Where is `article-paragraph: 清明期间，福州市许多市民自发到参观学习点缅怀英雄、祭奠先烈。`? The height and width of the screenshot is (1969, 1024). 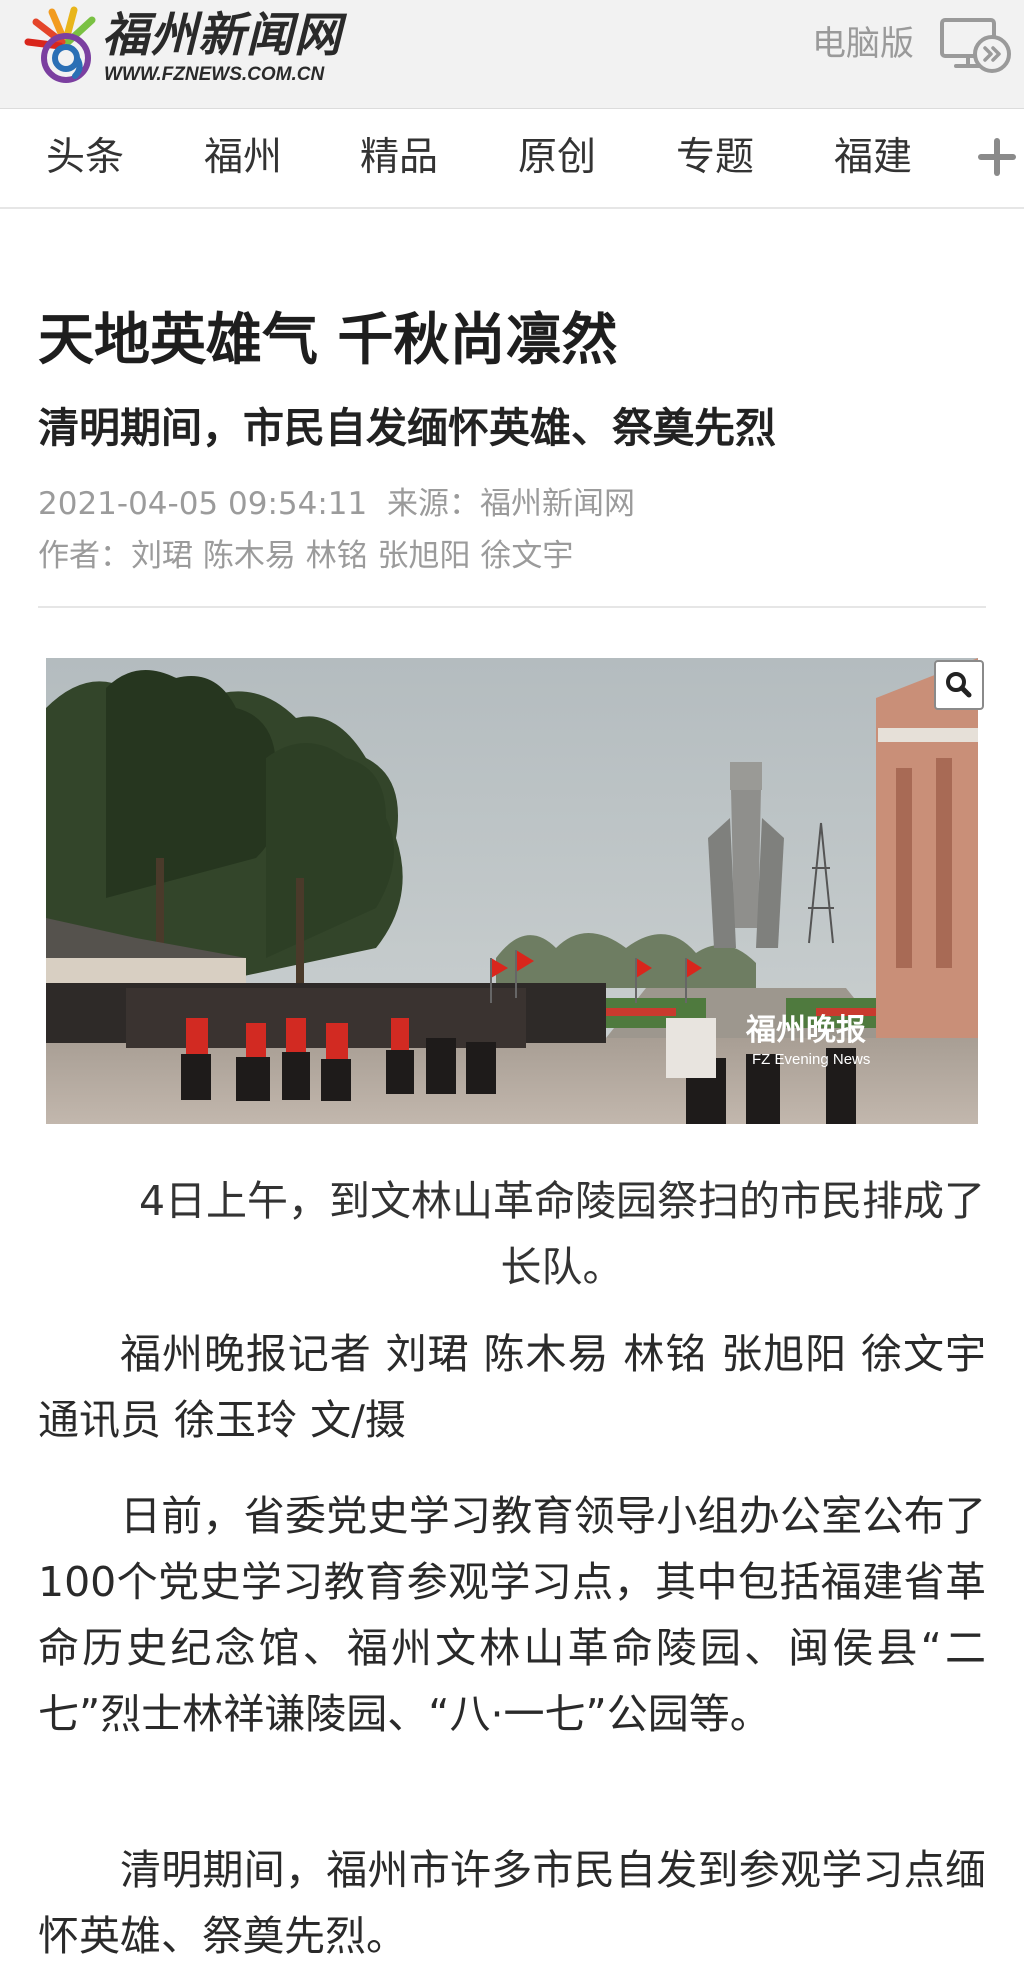
article-paragraph: 清明期间，福州市许多市民自发到参观学习点缅怀英雄、祭奠先烈。 is located at coordinates (512, 1903).